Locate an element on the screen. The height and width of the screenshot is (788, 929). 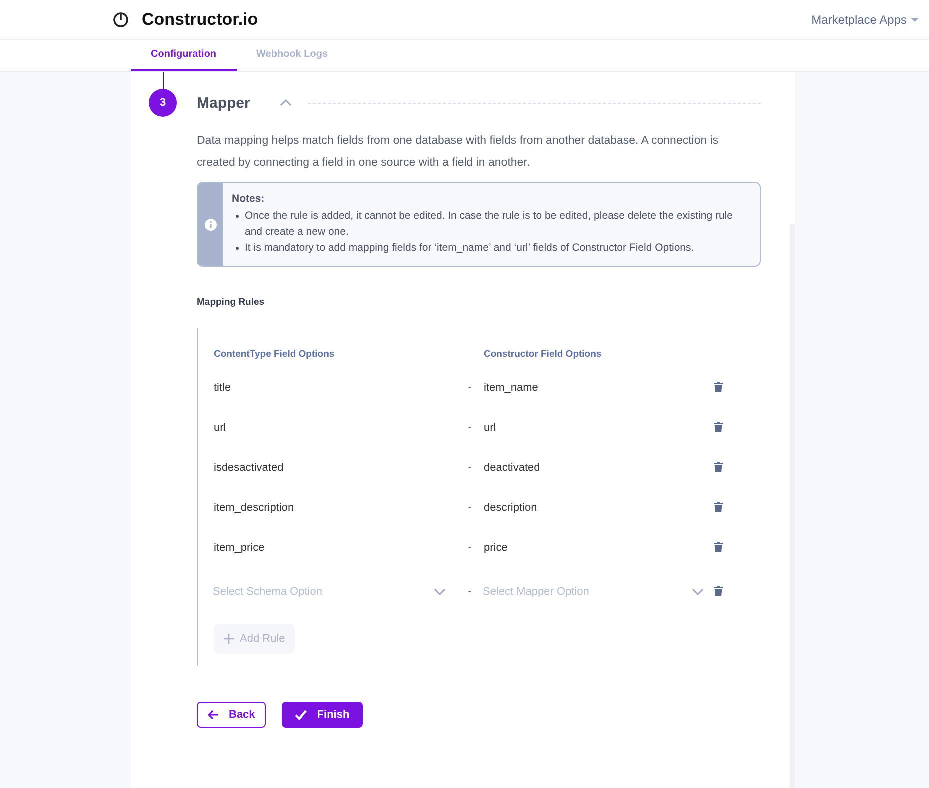
table-cell-text: deactivated is located at coordinates (513, 468).